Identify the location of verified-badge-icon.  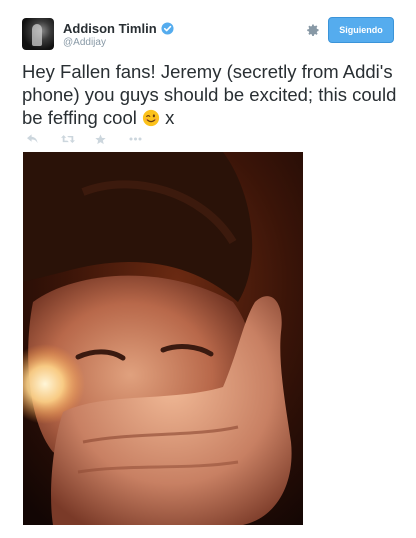
(167, 28).